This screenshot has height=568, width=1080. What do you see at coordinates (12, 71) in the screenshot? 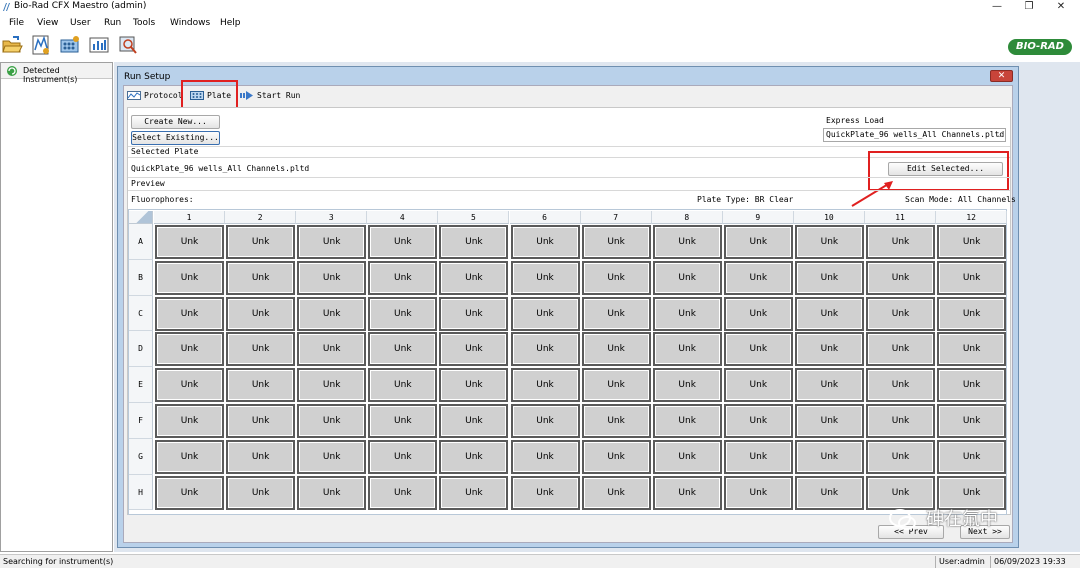
I see `refresh-icon` at bounding box center [12, 71].